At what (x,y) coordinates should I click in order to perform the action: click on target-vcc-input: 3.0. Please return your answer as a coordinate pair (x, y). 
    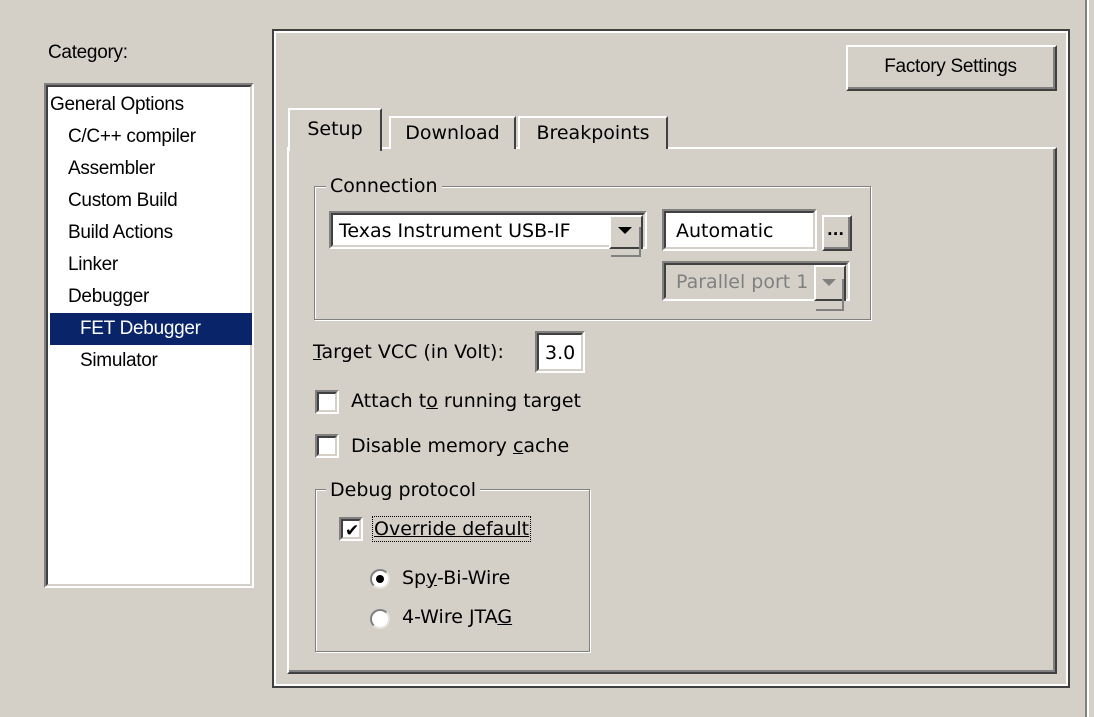
    Looking at the image, I should click on (560, 352).